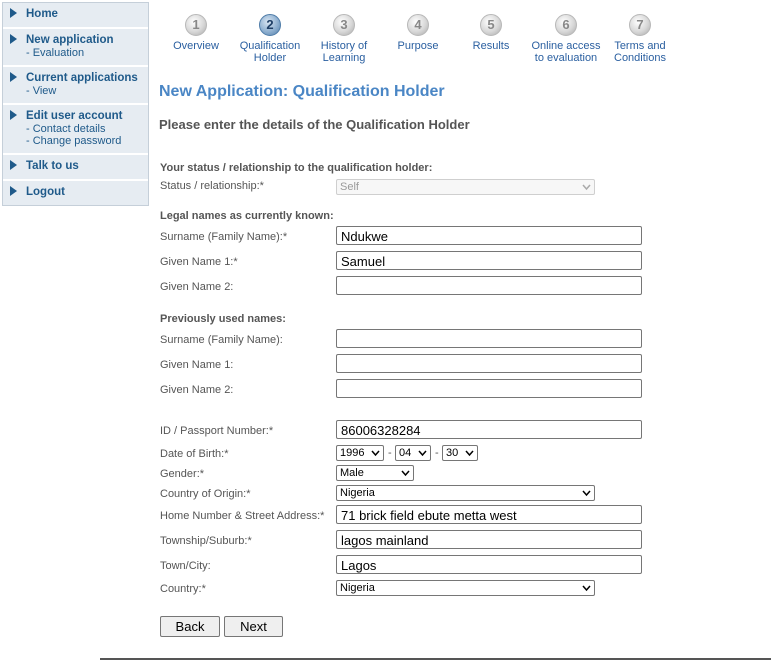 This screenshot has width=771, height=661. Describe the element at coordinates (205, 494) in the screenshot. I see `country-of-origin-label: Country of Origin:*` at that location.